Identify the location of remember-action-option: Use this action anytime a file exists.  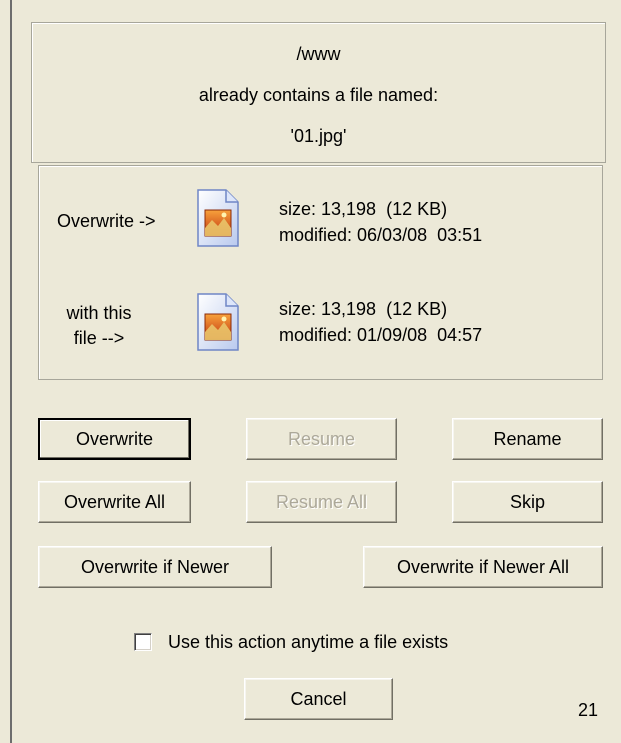
(291, 642).